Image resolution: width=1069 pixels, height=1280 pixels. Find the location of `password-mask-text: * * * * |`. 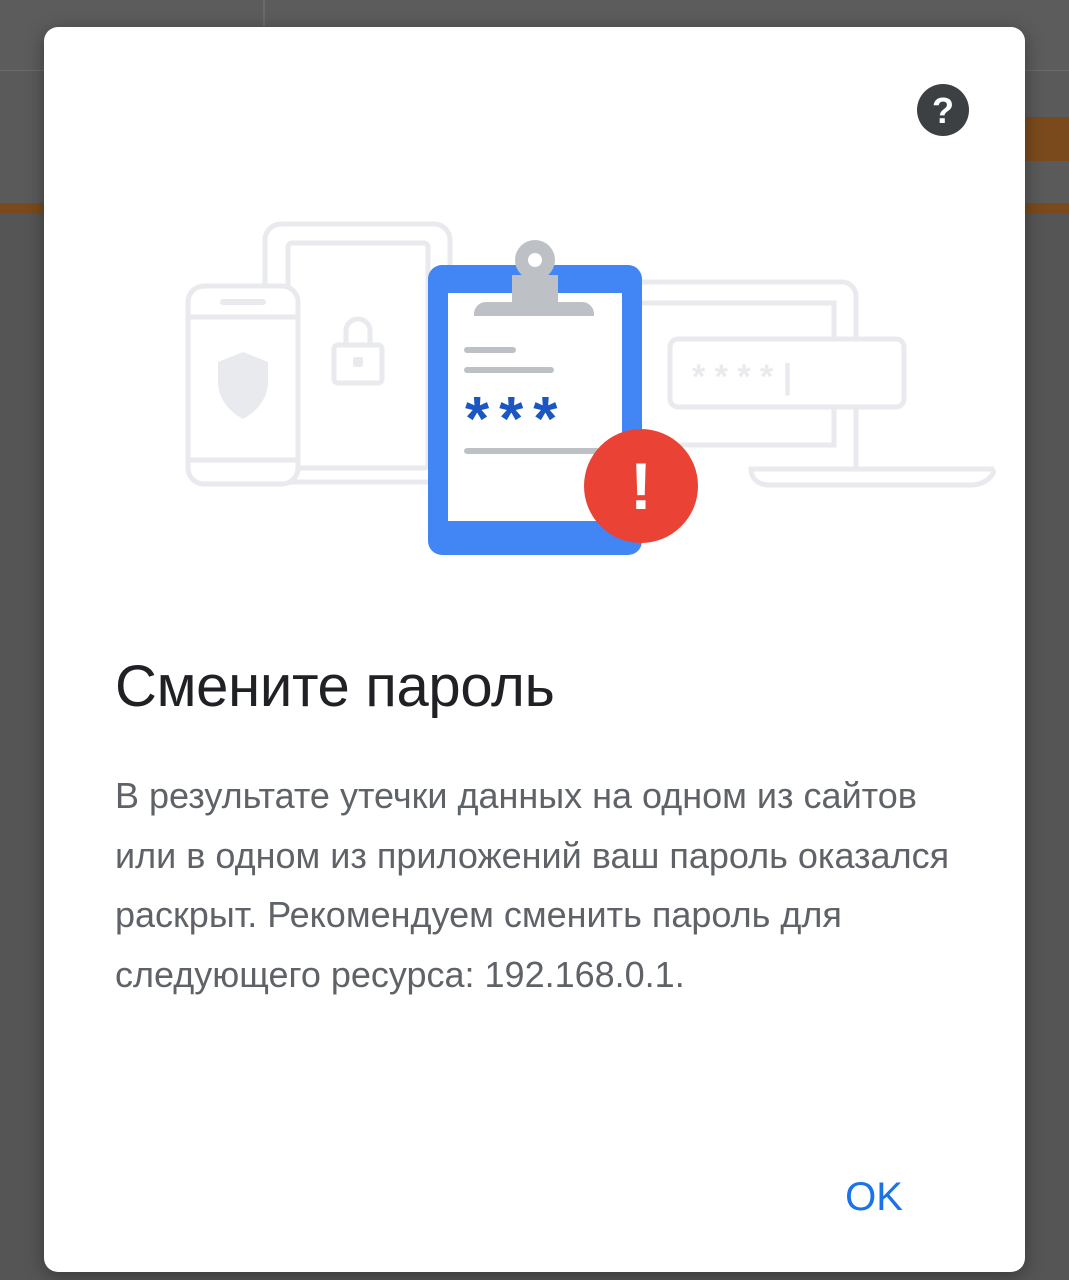

password-mask-text: * * * * | is located at coordinates (742, 377).